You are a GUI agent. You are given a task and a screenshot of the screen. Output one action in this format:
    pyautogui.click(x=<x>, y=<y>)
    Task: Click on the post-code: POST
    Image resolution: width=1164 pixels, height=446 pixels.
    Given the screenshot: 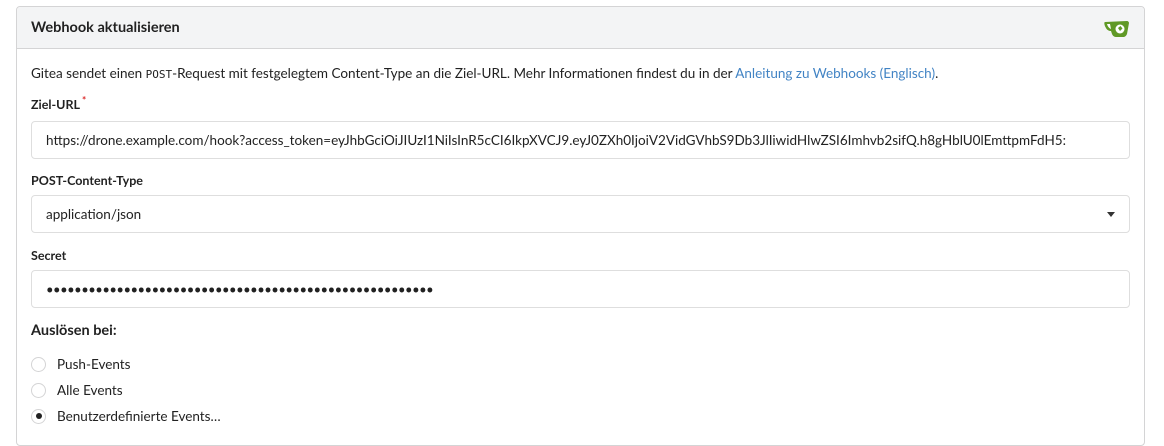 What is the action you would take?
    pyautogui.click(x=159, y=74)
    